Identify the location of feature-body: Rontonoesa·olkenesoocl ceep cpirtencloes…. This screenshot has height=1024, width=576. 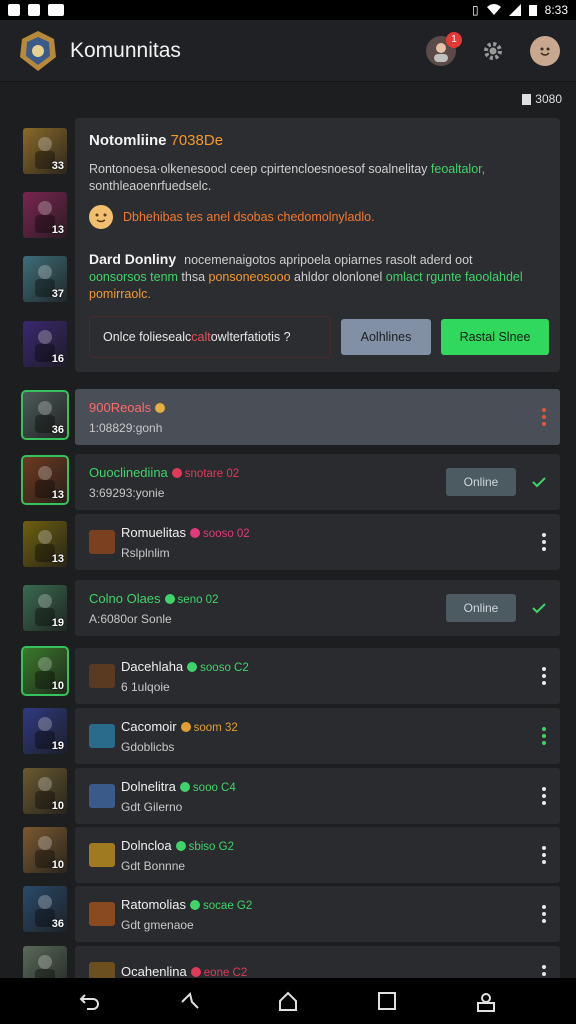
(287, 177).